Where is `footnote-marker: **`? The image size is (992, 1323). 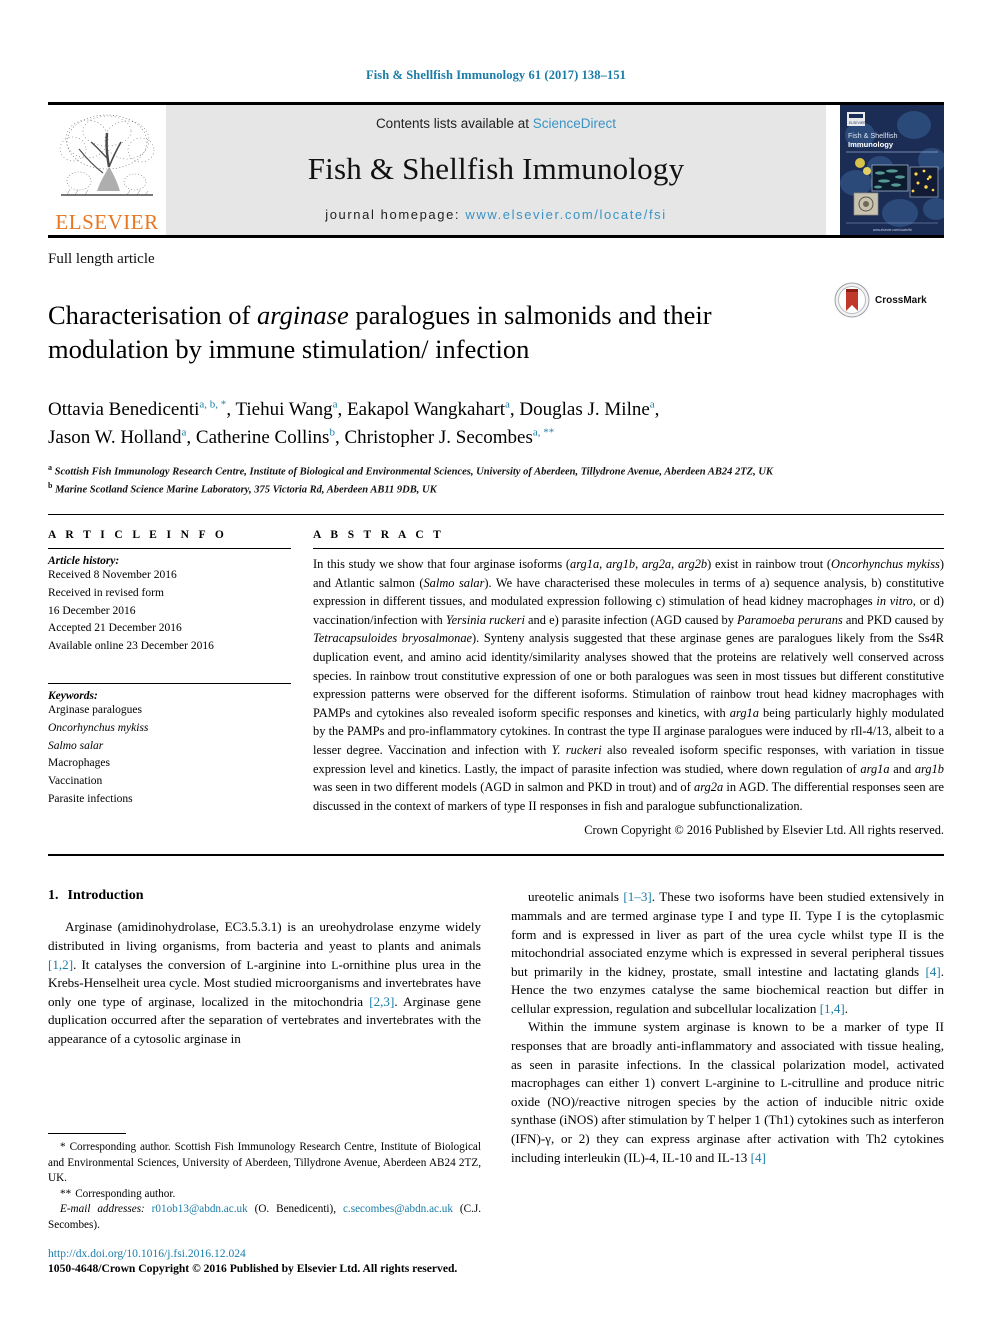
footnote-marker: ** is located at coordinates (66, 1193).